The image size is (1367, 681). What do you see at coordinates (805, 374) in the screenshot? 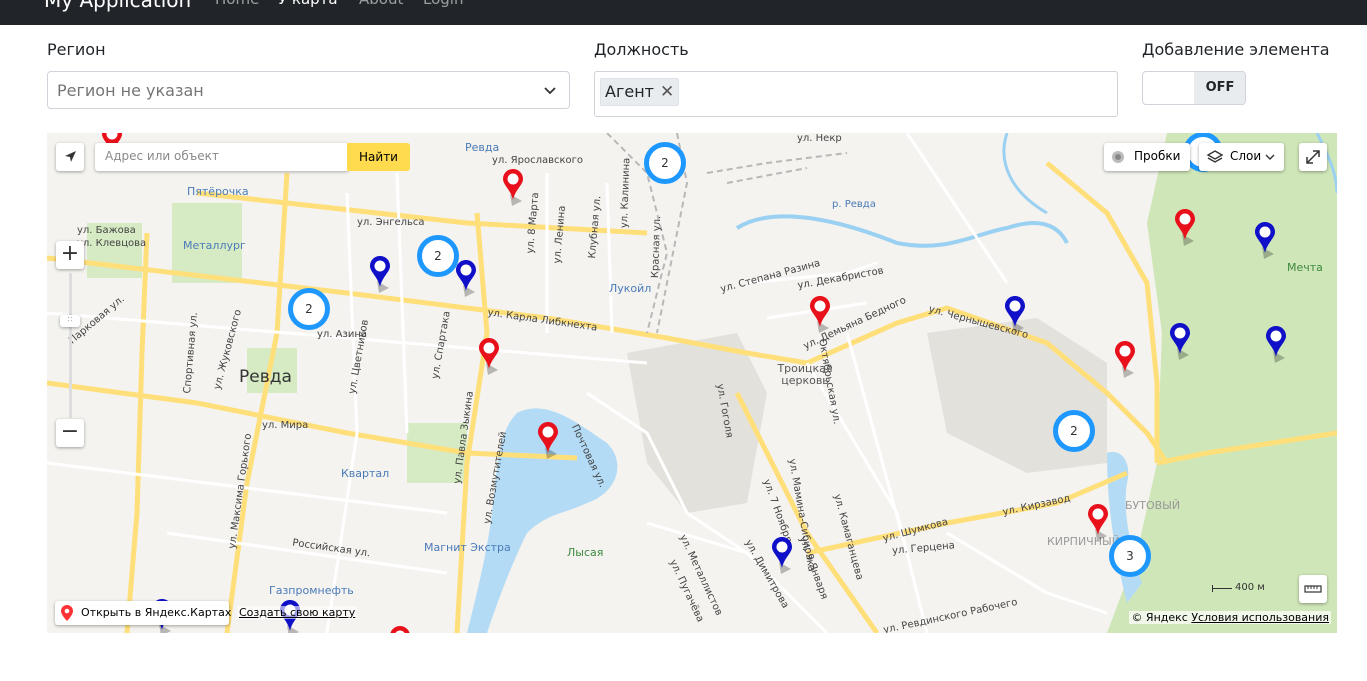
I see `poi-label: Троицкая церковь` at bounding box center [805, 374].